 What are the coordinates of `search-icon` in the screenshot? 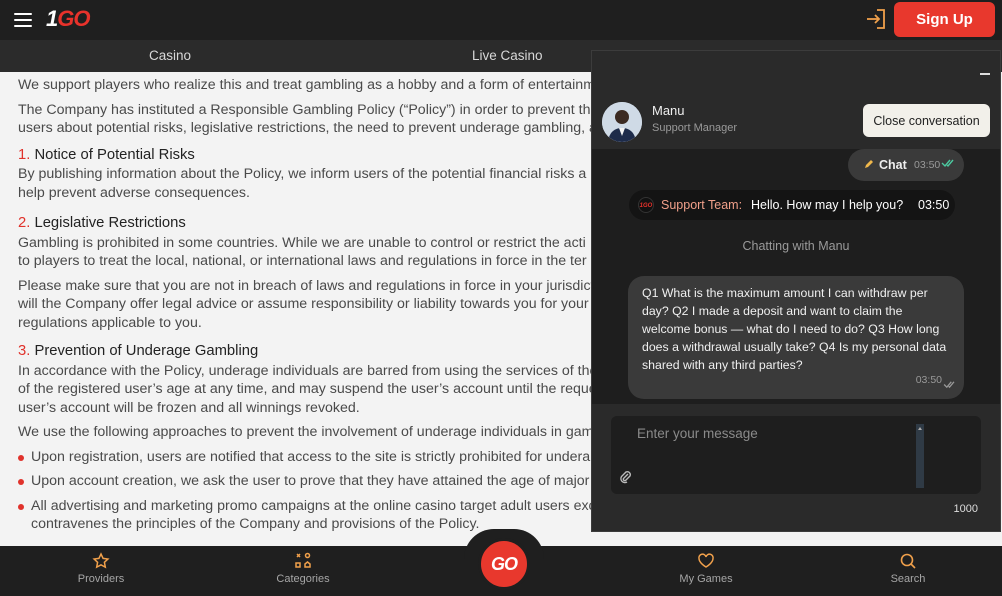 It's located at (908, 561).